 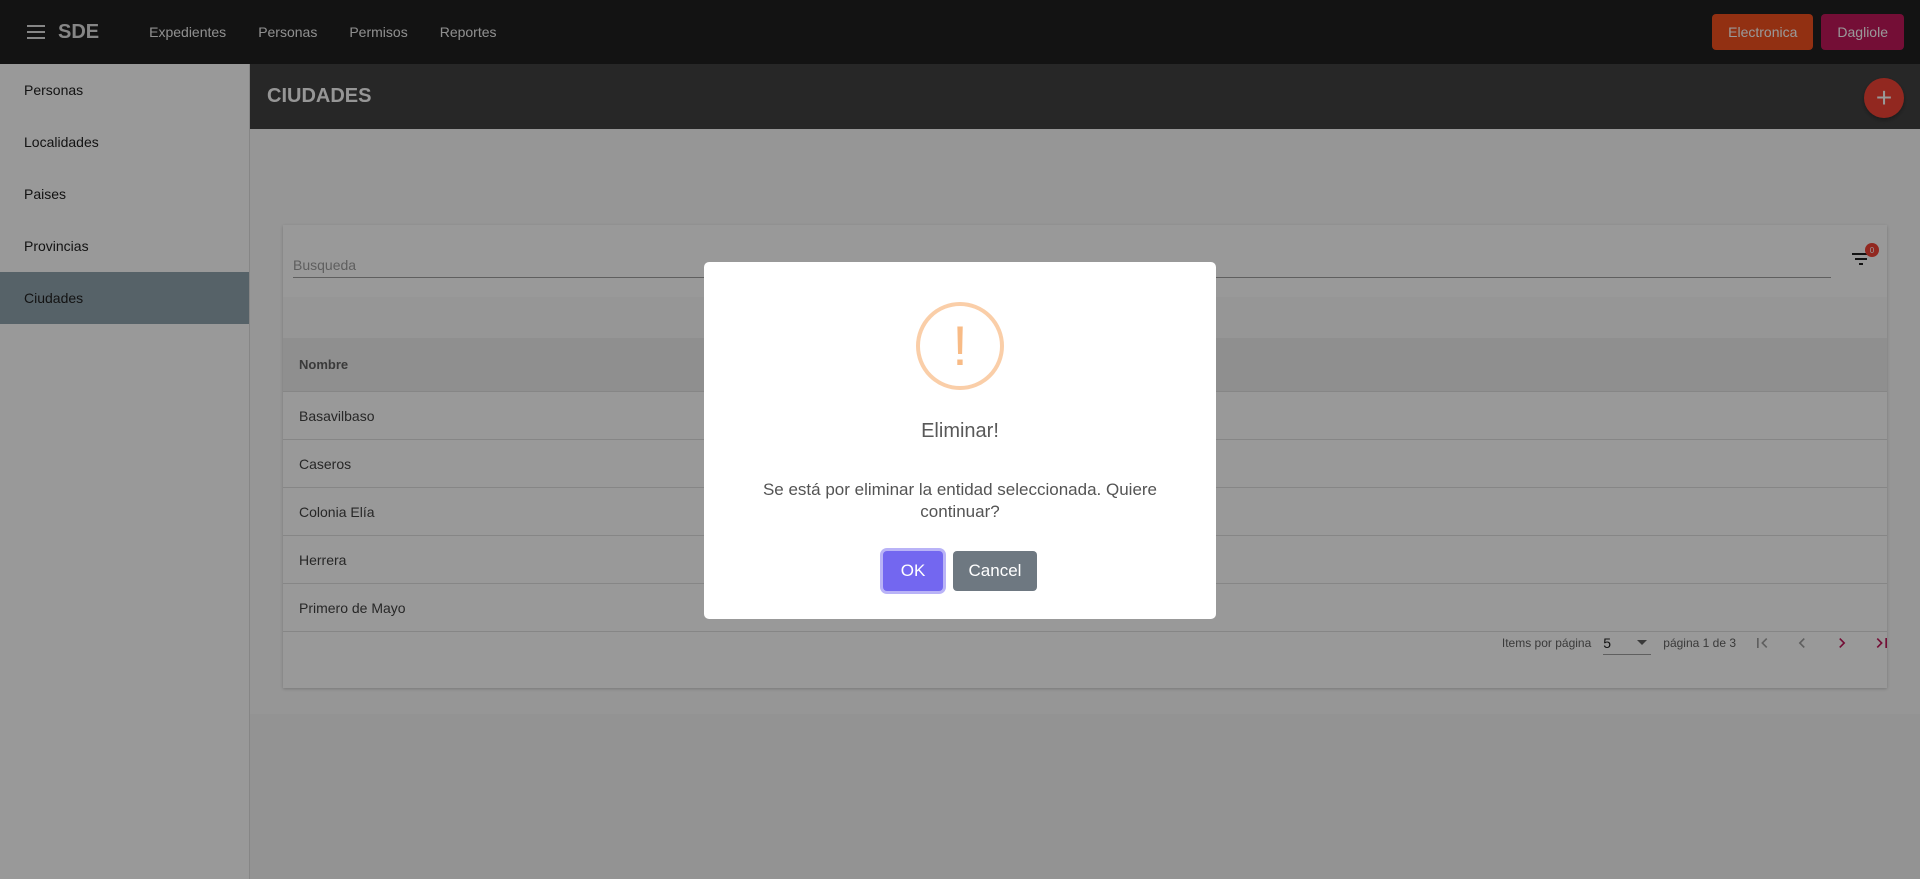 What do you see at coordinates (995, 571) in the screenshot?
I see `cancel-button: Cancel` at bounding box center [995, 571].